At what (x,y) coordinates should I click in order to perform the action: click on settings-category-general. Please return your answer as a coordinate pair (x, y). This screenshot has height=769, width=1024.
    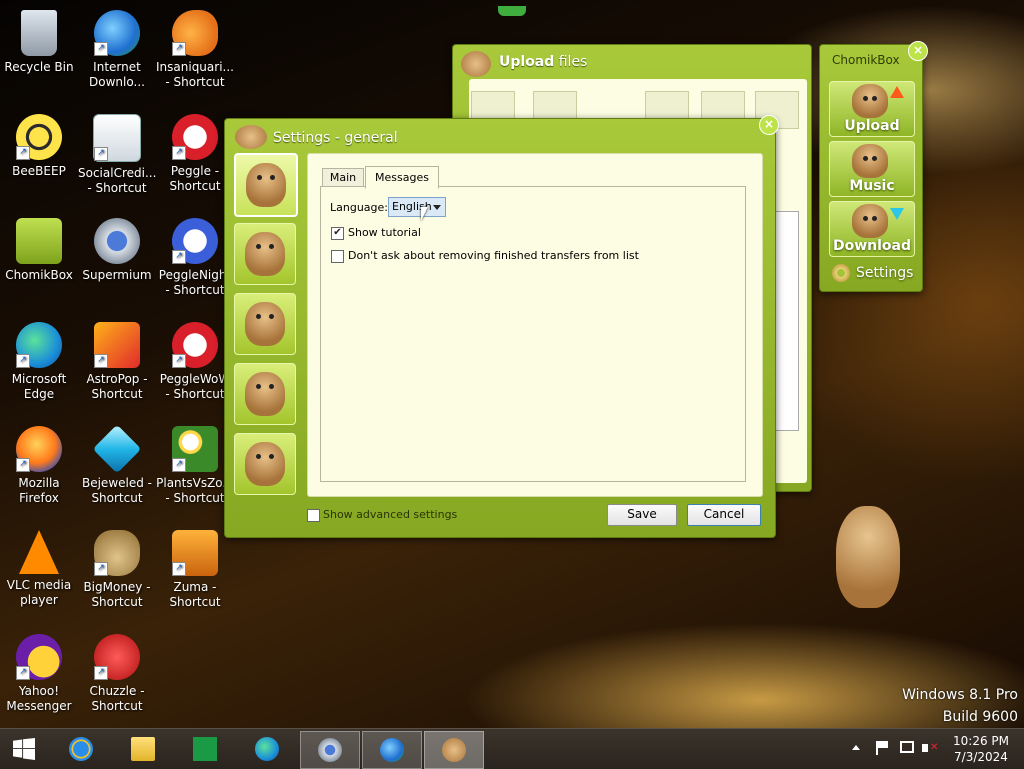
    Looking at the image, I should click on (266, 185).